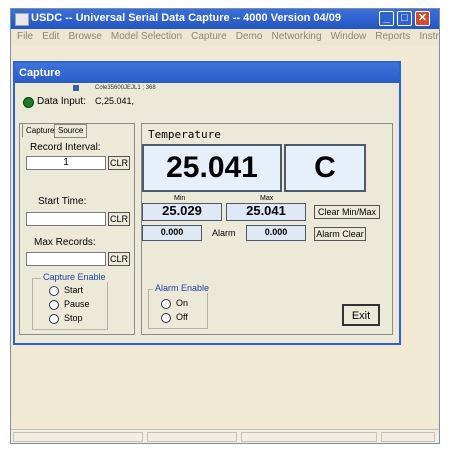  Describe the element at coordinates (50, 37) in the screenshot. I see `menu-edit: Edit` at that location.